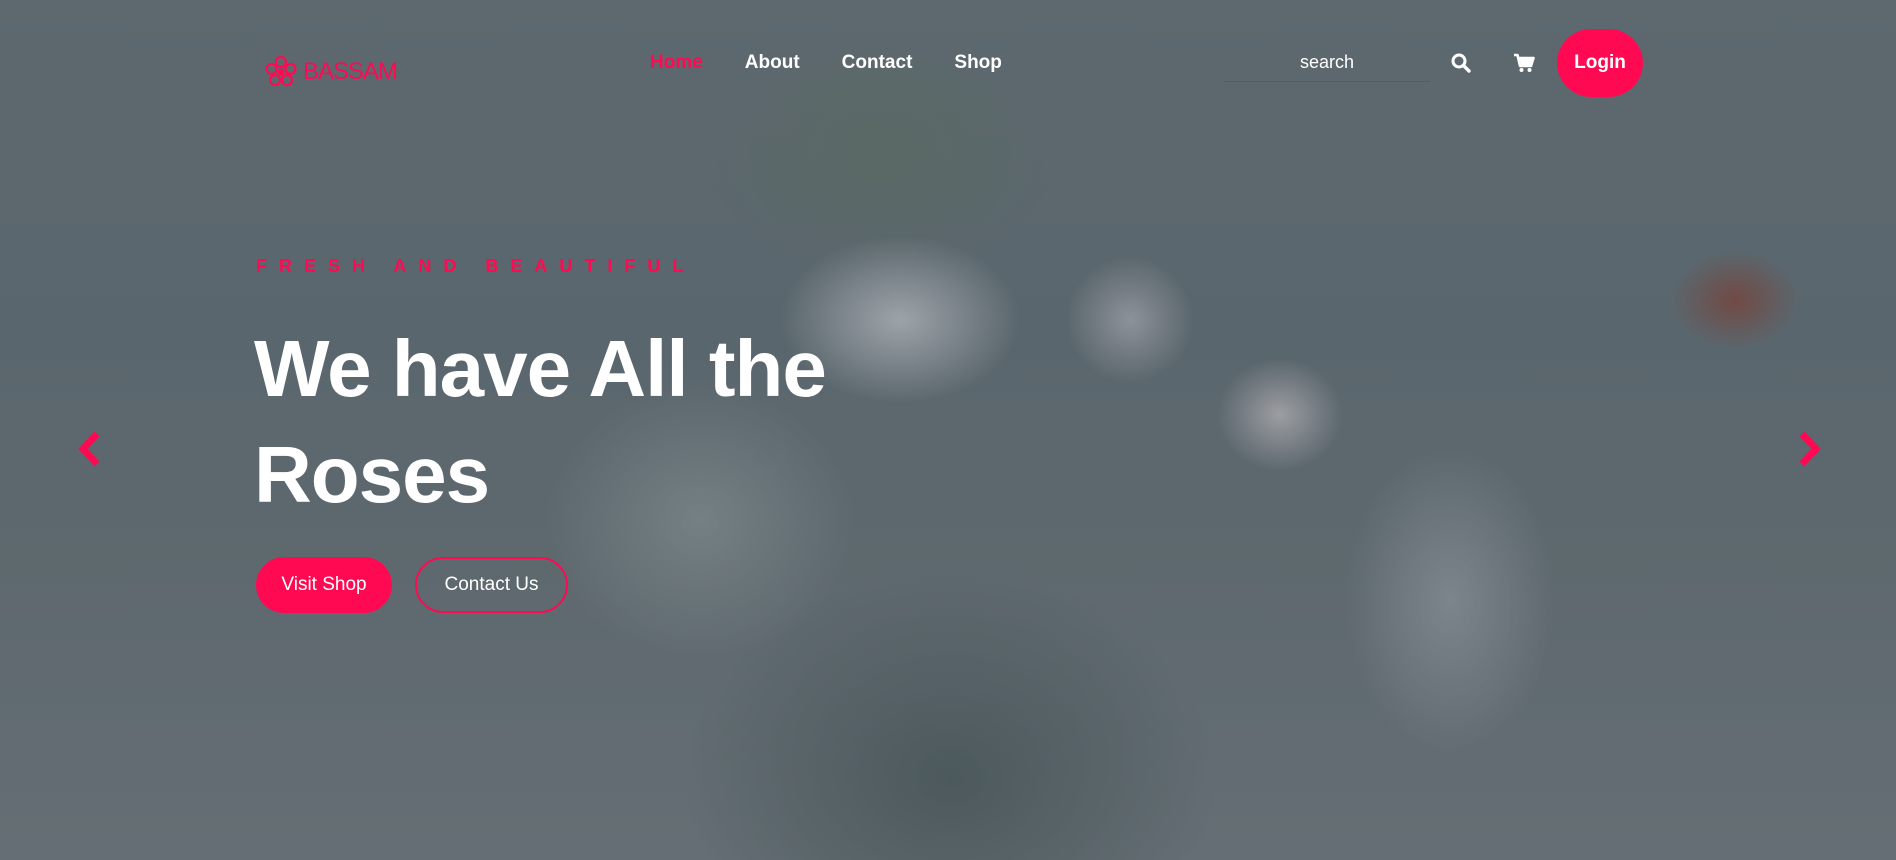 The height and width of the screenshot is (860, 1896). I want to click on carousel-prev-button, so click(90, 449).